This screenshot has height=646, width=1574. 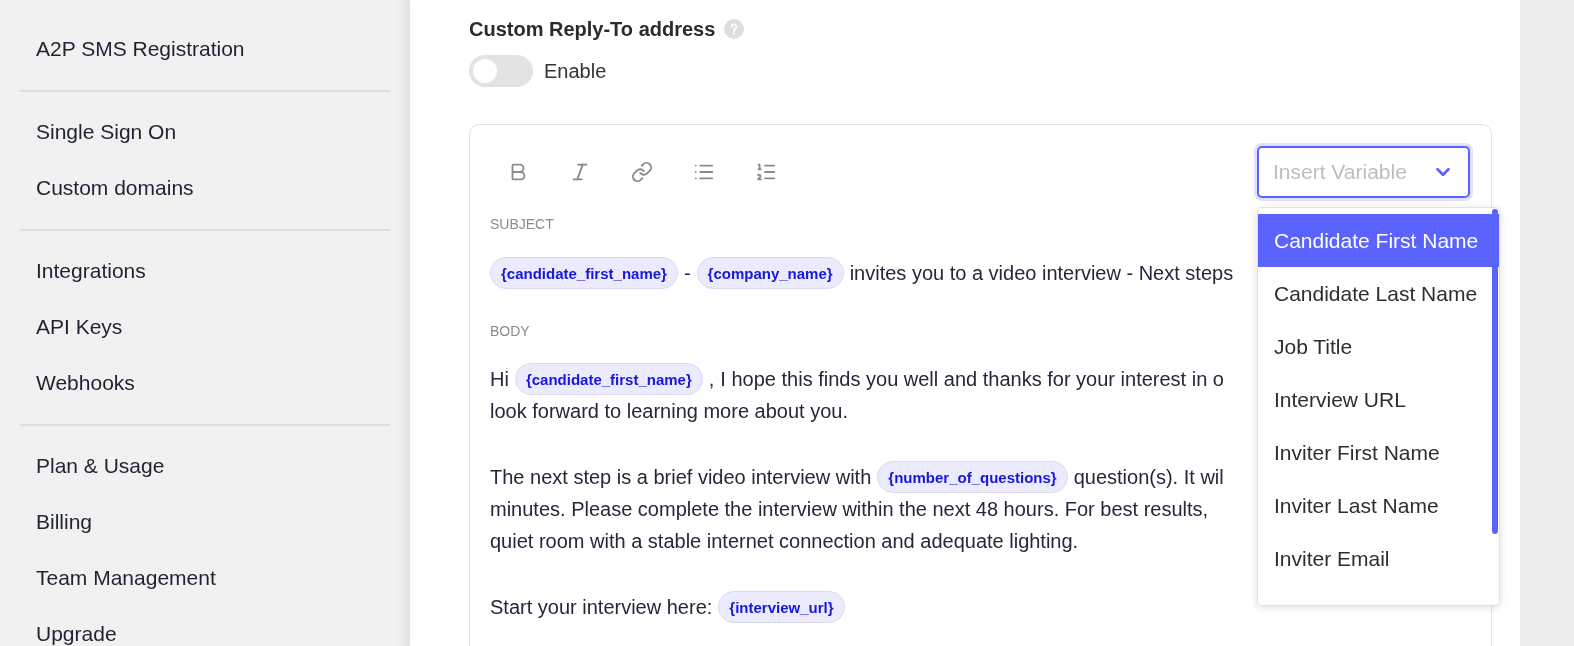 What do you see at coordinates (642, 172) in the screenshot?
I see `link-icon` at bounding box center [642, 172].